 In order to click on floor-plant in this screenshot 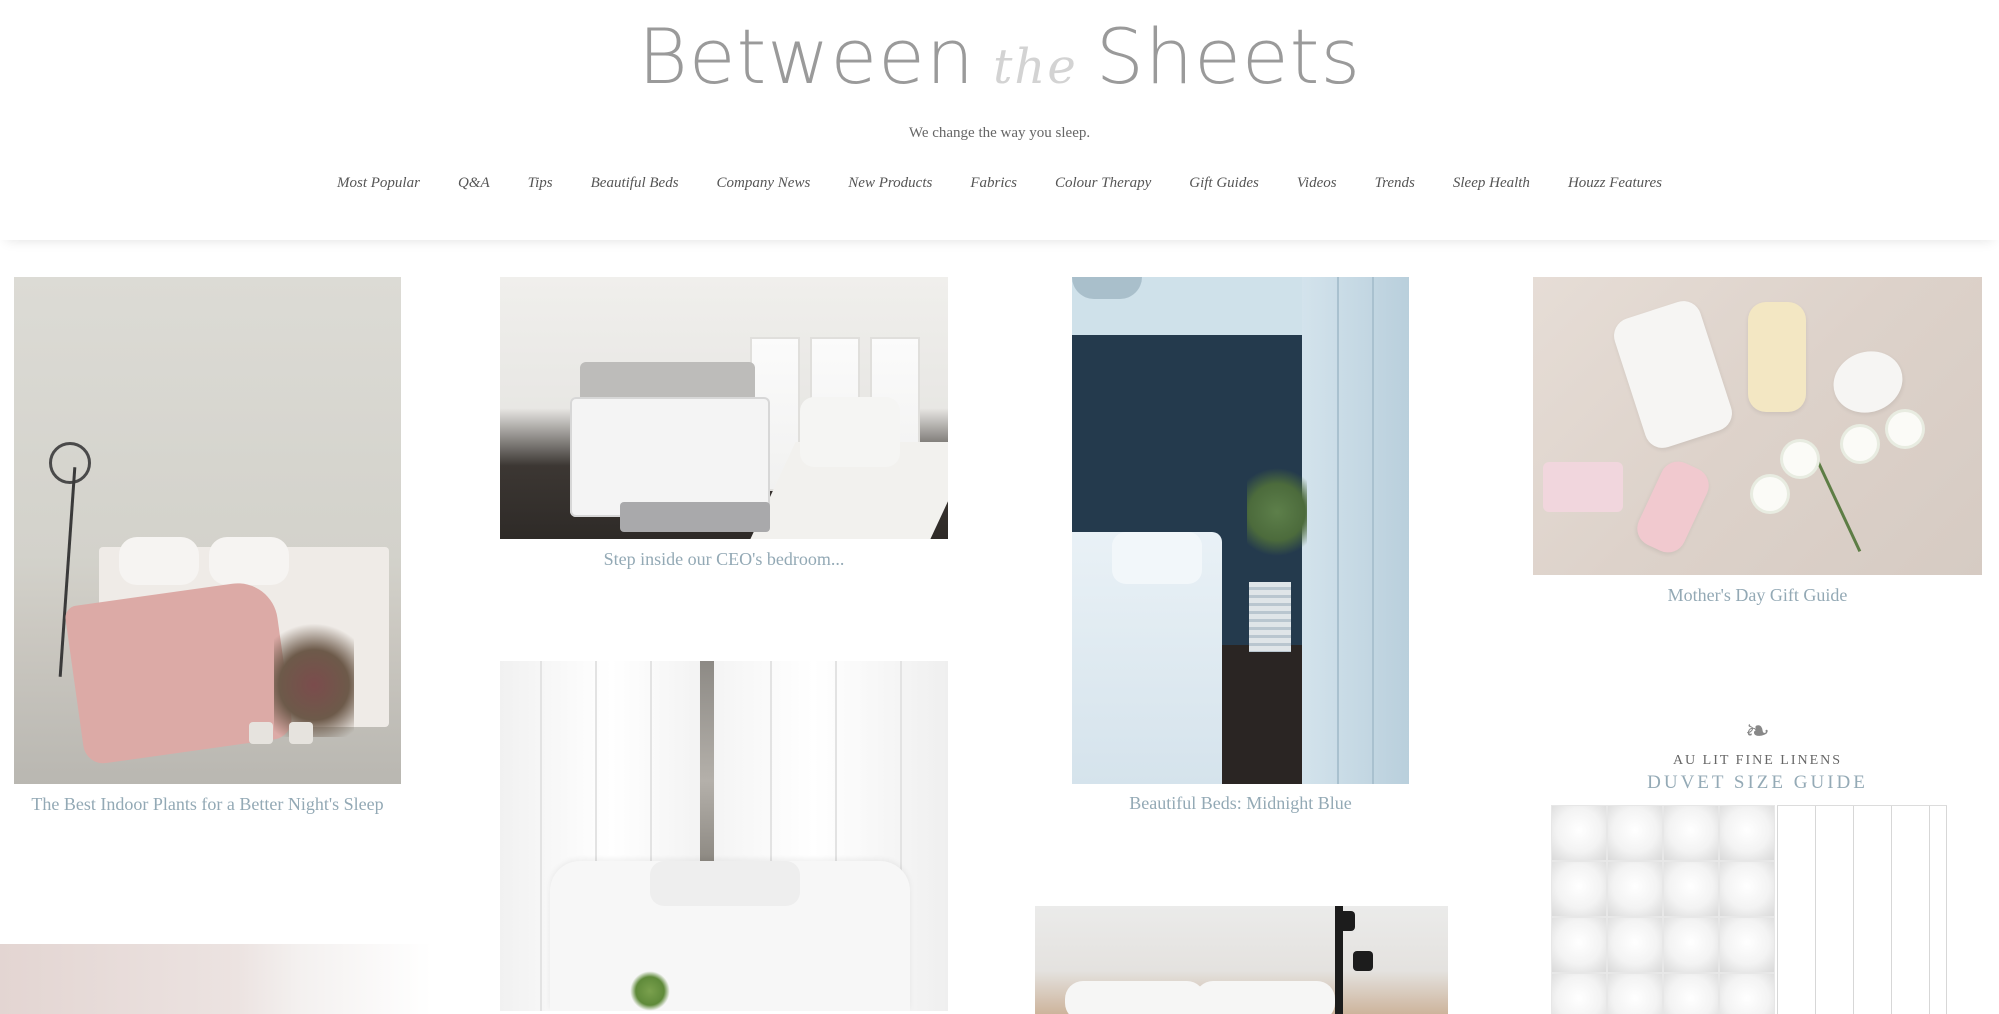, I will do `click(314, 672)`.